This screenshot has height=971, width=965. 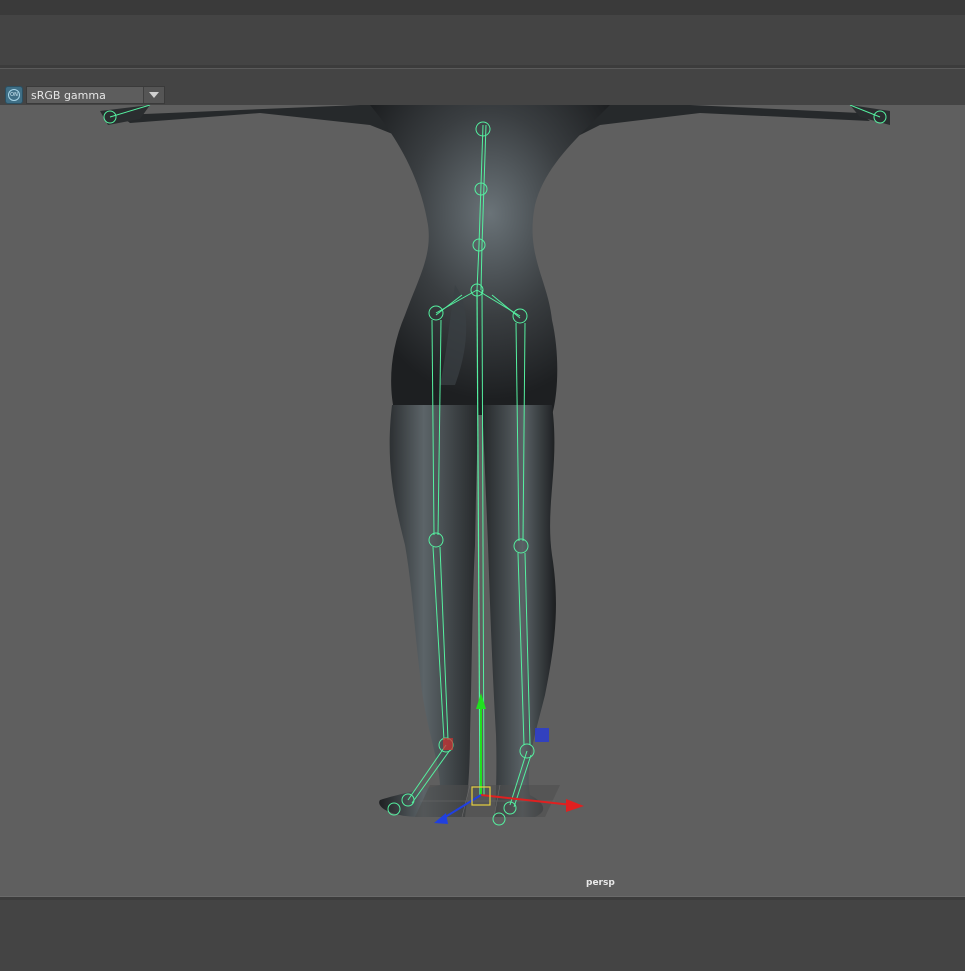 I want to click on dropdown-button, so click(x=153, y=95).